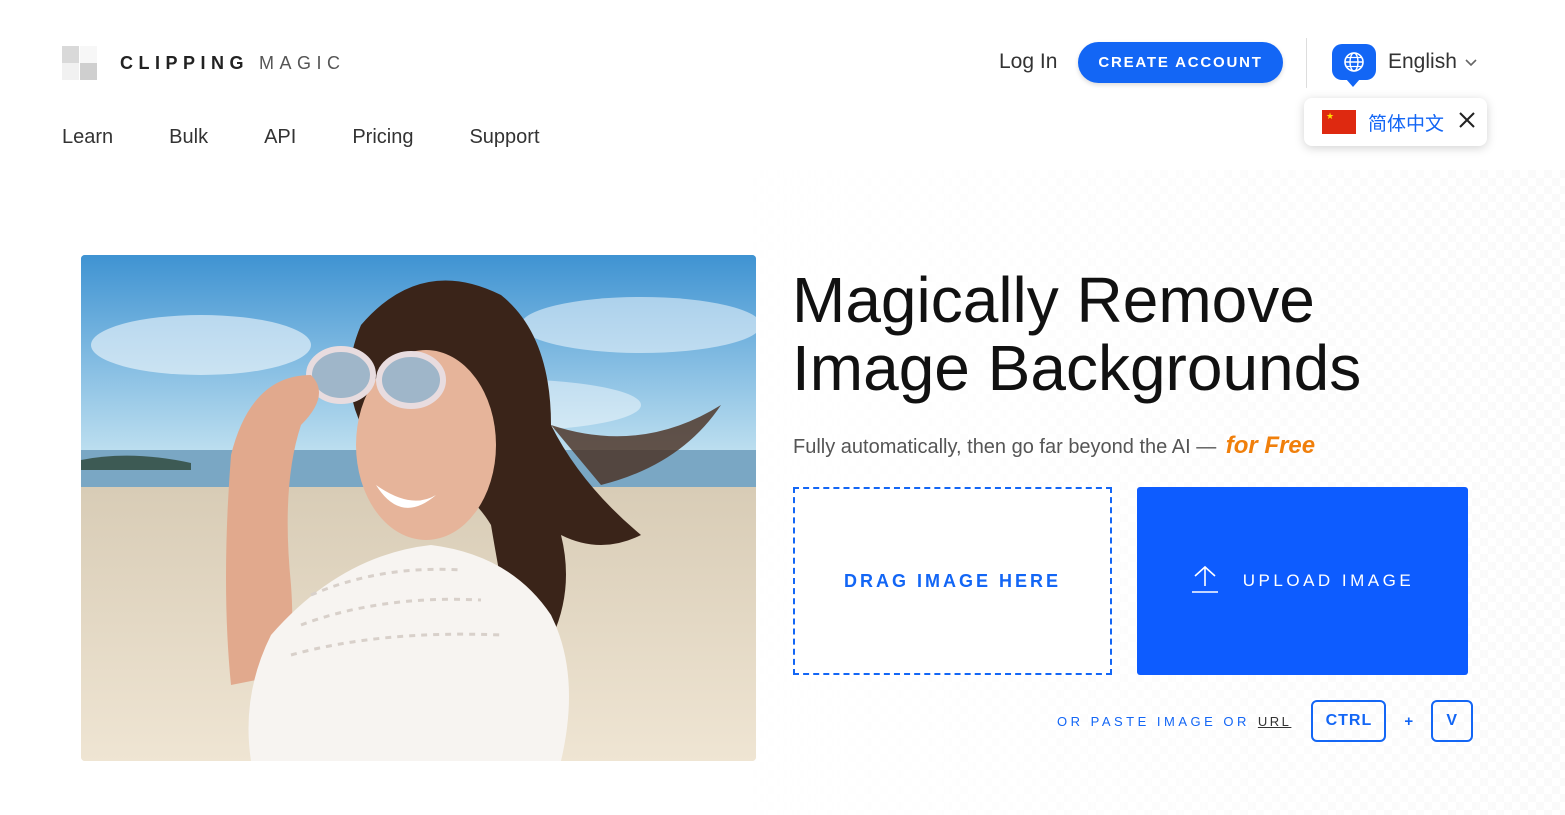 The image size is (1565, 815). I want to click on close-icon, so click(1467, 120).